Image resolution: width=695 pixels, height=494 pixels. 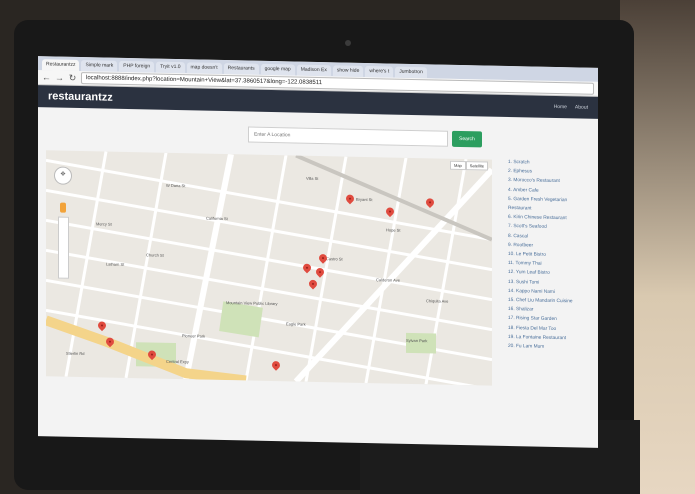 What do you see at coordinates (72, 77) in the screenshot?
I see `reload-icon: ↻` at bounding box center [72, 77].